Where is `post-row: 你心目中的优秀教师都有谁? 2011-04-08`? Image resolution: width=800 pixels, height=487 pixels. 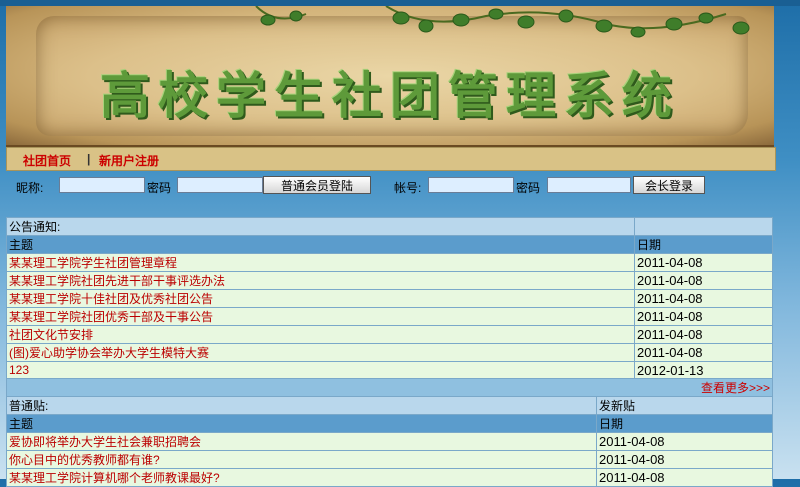
post-row: 你心目中的优秀教师都有谁? 2011-04-08 is located at coordinates (389, 459).